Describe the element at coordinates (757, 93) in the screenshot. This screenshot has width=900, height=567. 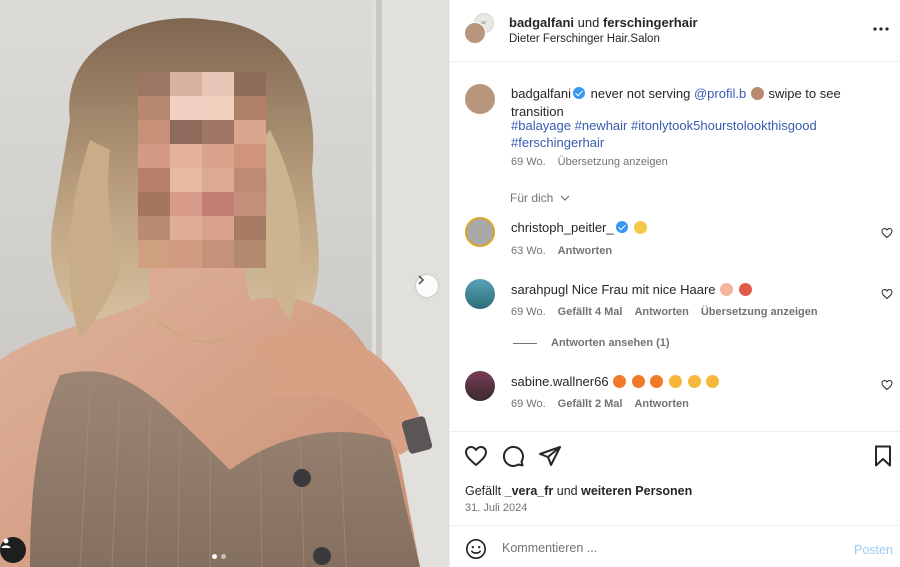
I see `hands-emoji-icon` at that location.